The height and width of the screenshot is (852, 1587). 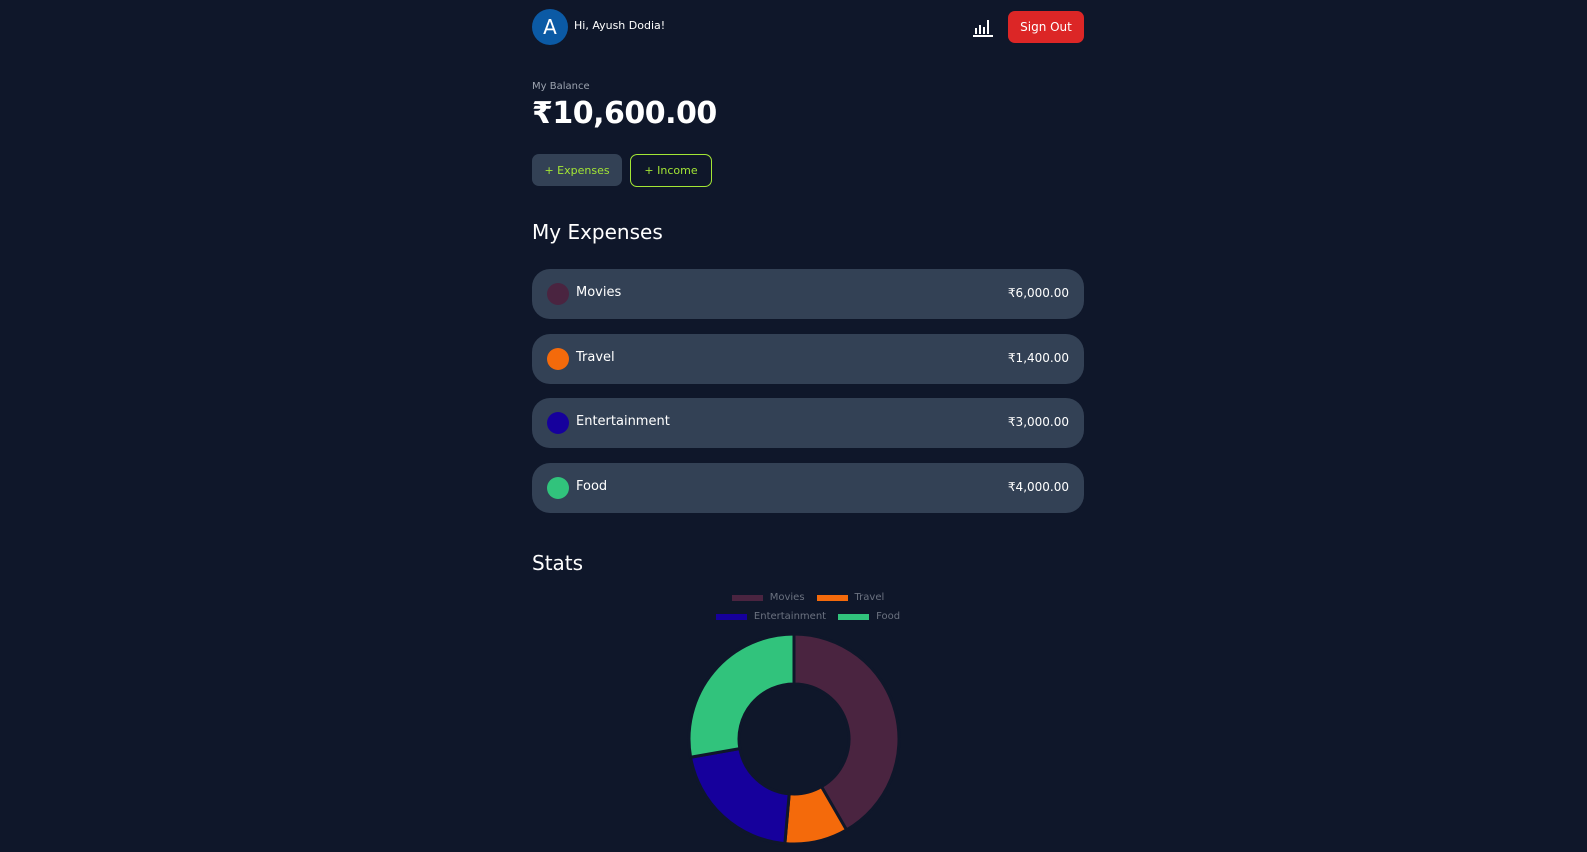 What do you see at coordinates (808, 607) in the screenshot?
I see `chart-legend: Movies Travel Entertainment Food` at bounding box center [808, 607].